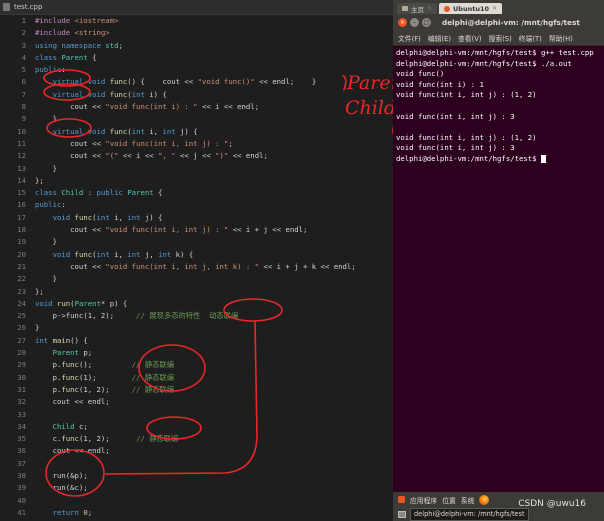  What do you see at coordinates (420, 74) in the screenshot?
I see `terminal-line-text: void func()` at bounding box center [420, 74].